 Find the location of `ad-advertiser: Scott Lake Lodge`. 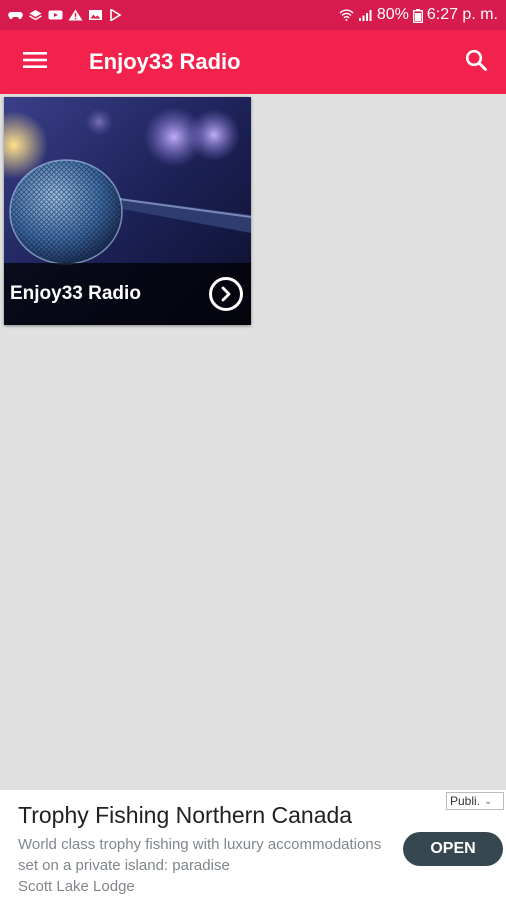

ad-advertiser: Scott Lake Lodge is located at coordinates (76, 886).